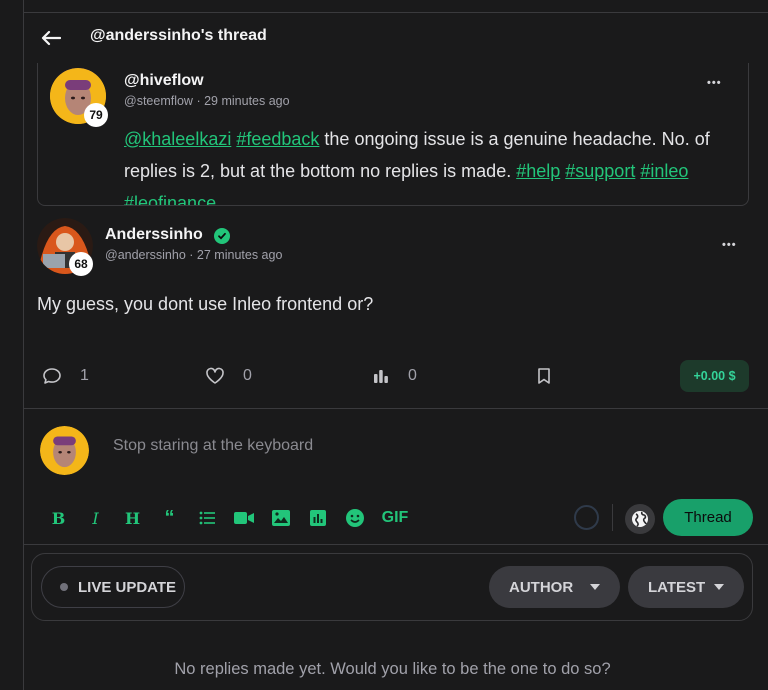 The image size is (768, 690). I want to click on comment-icon, so click(52, 376).